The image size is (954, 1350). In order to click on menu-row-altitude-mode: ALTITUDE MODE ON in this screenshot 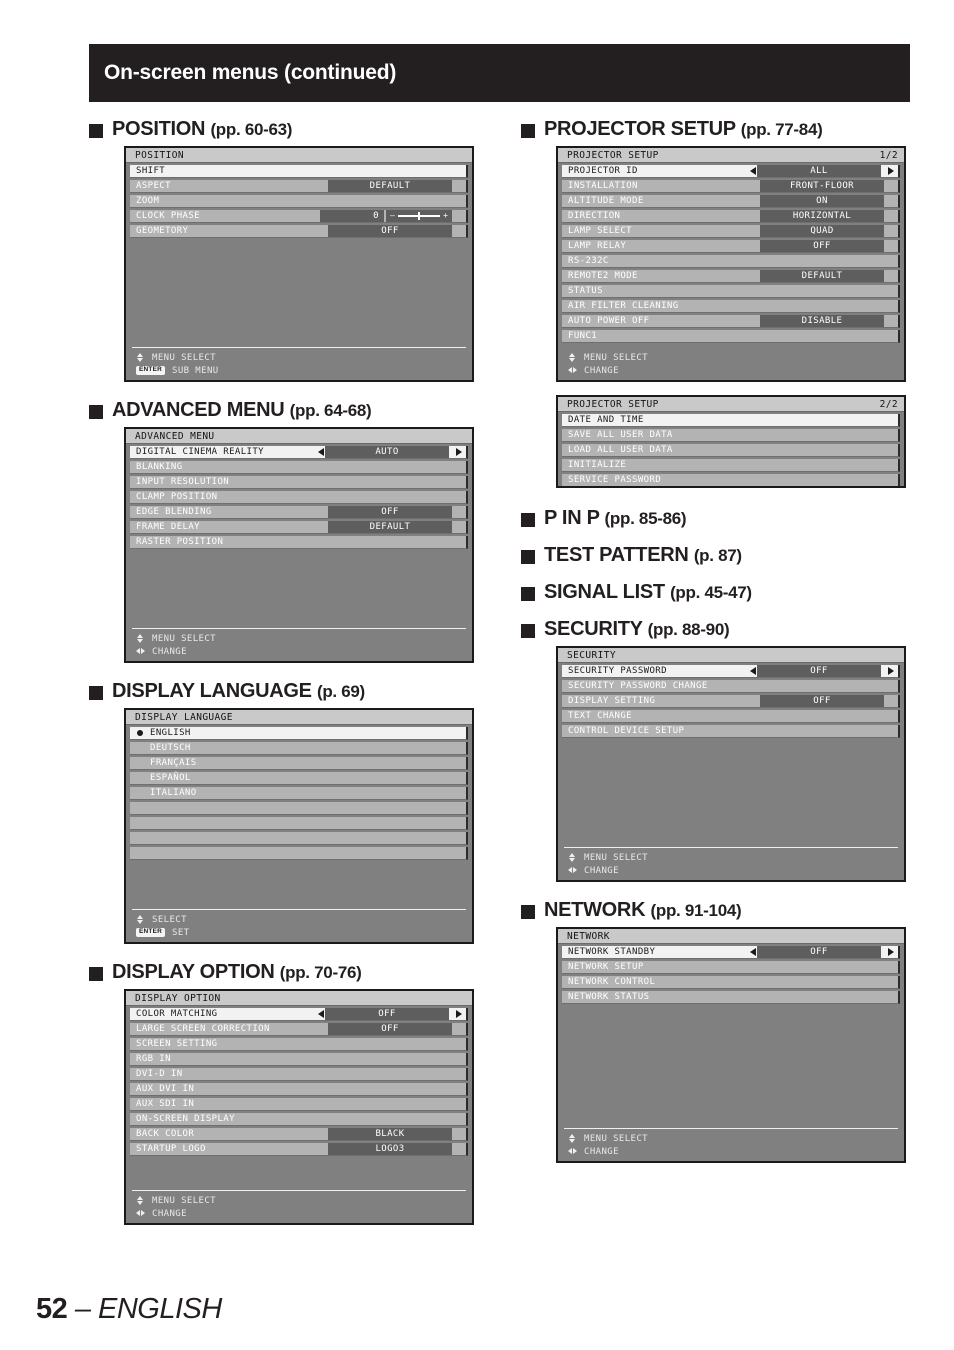, I will do `click(731, 201)`.